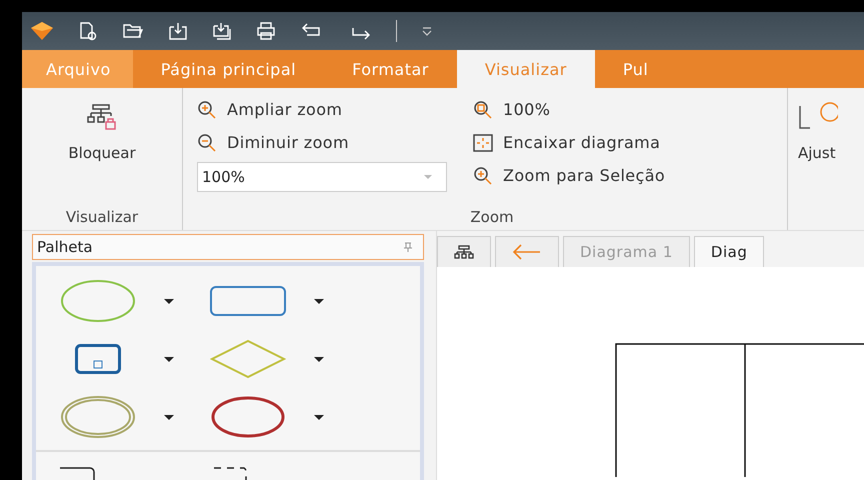 The height and width of the screenshot is (480, 864). What do you see at coordinates (569, 109) in the screenshot?
I see `actual-size-button: 100%` at bounding box center [569, 109].